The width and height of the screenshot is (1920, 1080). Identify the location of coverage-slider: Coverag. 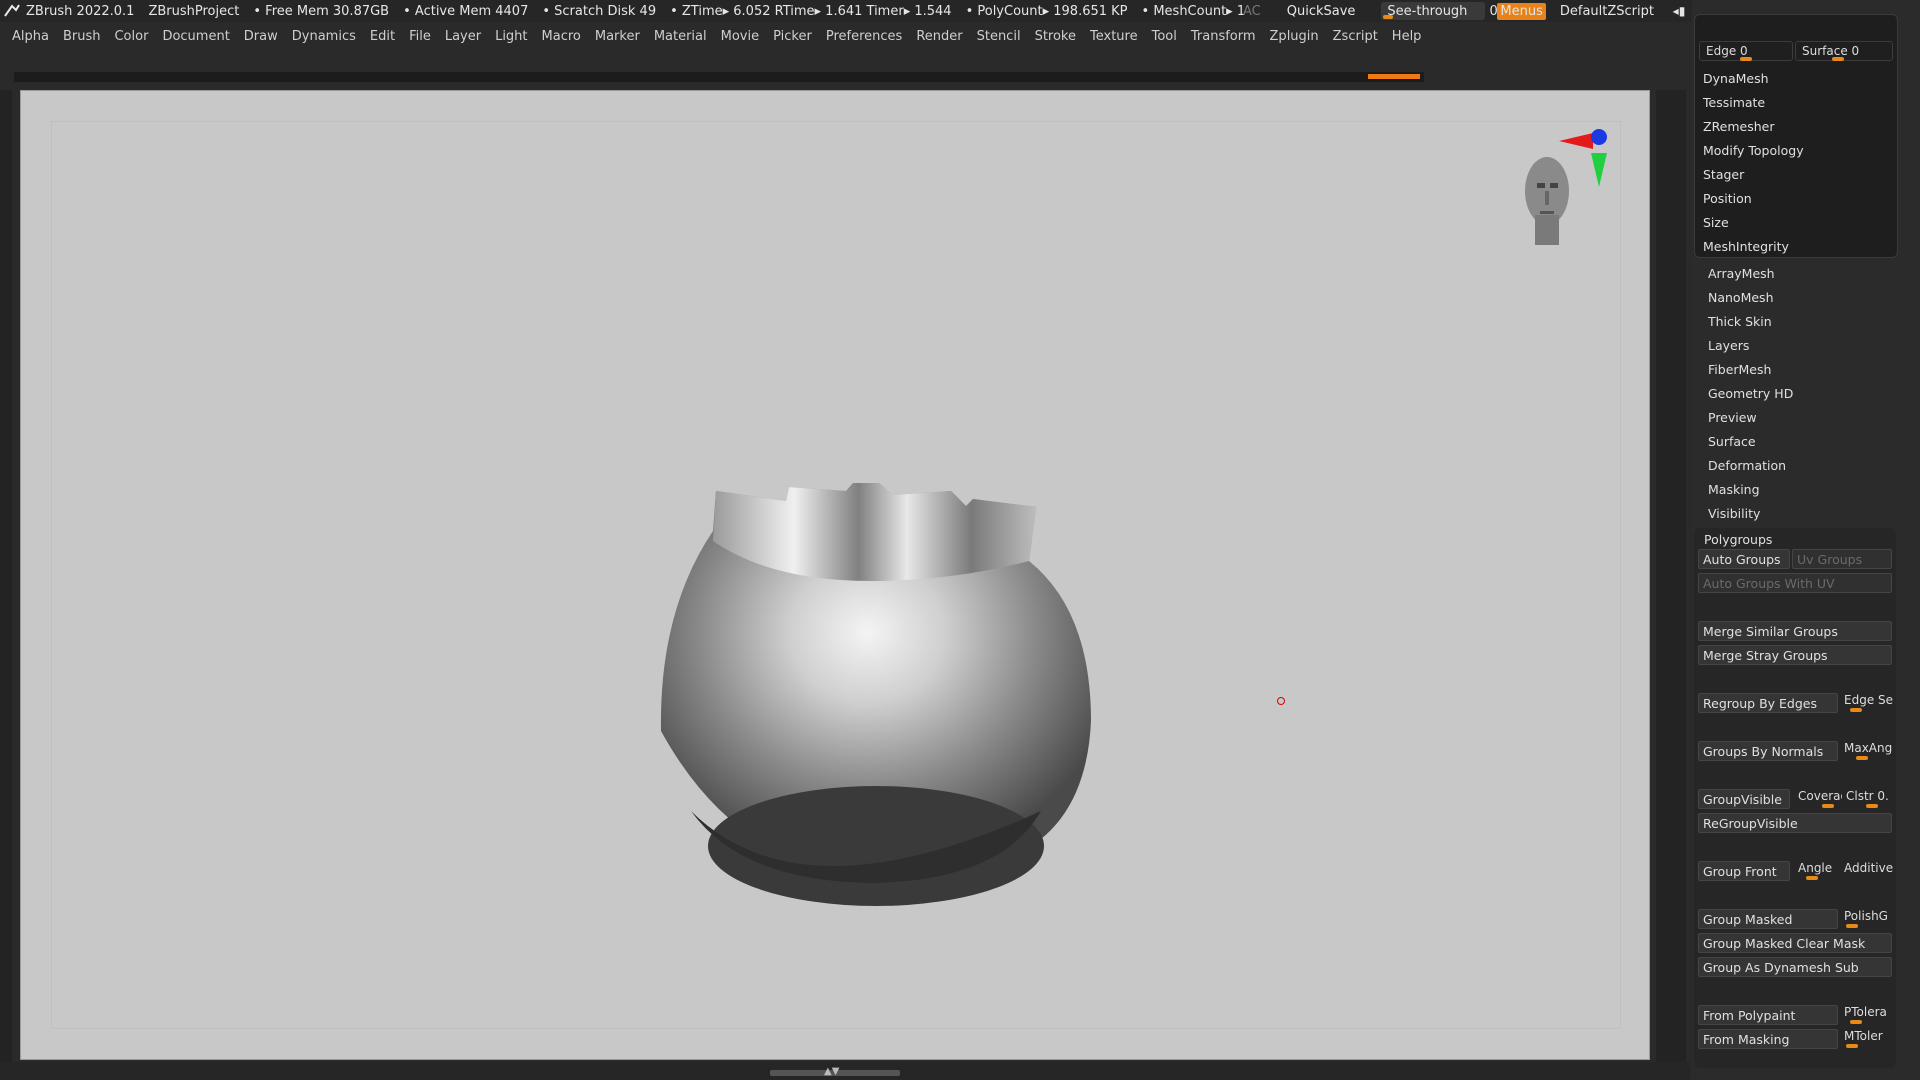
(1820, 796).